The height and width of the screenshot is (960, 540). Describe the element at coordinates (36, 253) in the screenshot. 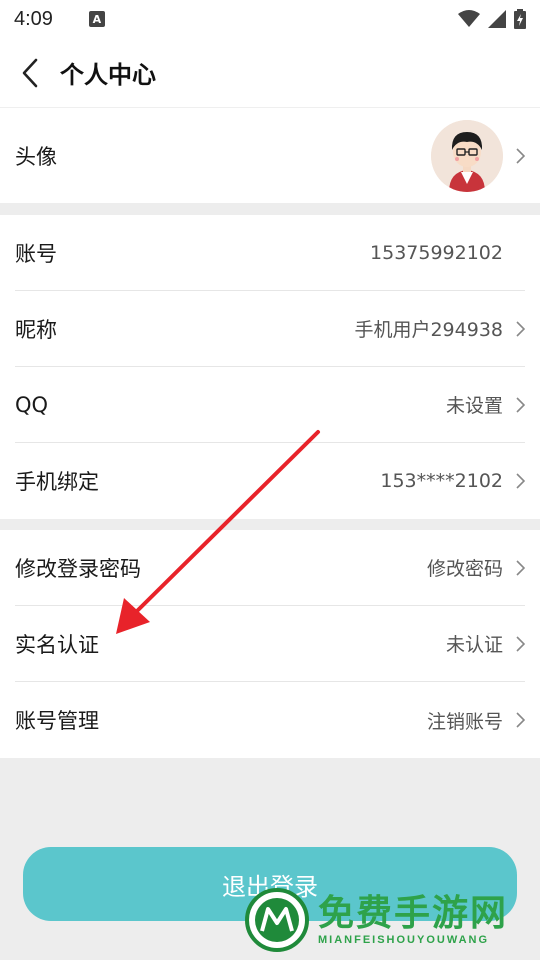

I see `row-label: 账号` at that location.